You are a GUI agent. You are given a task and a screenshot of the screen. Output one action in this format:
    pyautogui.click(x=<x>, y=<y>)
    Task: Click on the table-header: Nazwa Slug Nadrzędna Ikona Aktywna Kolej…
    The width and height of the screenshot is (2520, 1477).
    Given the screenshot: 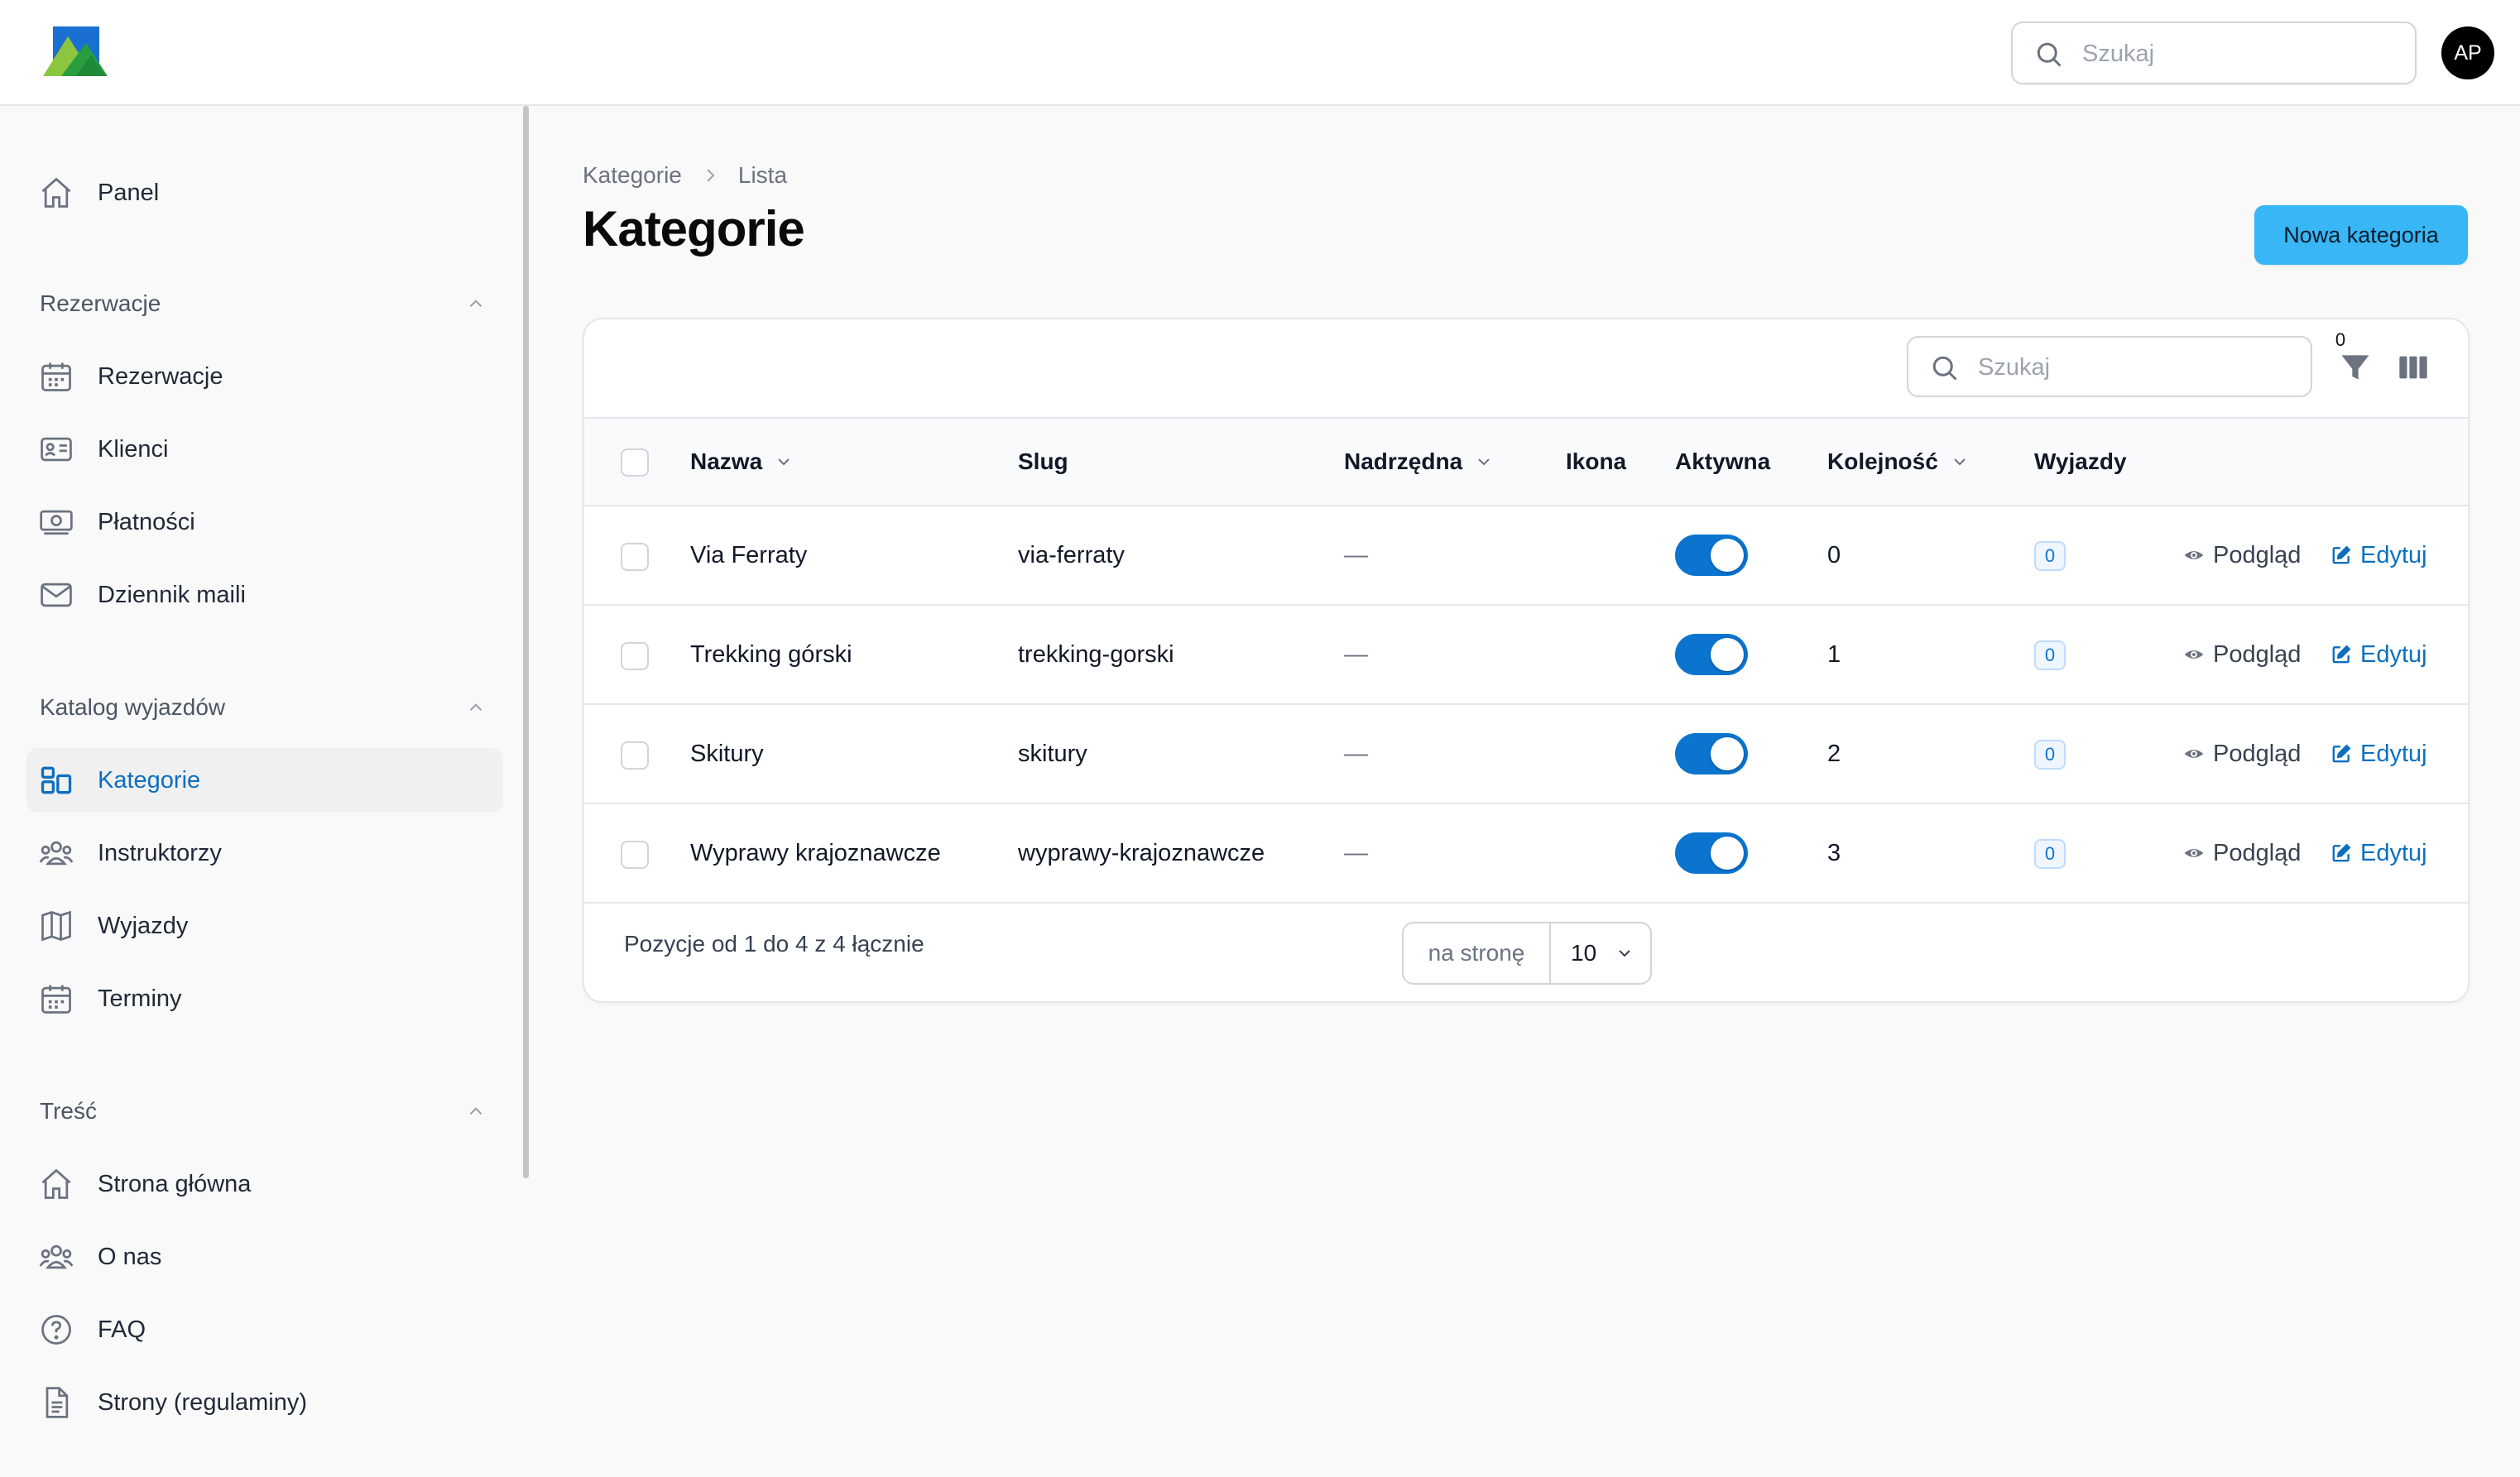 What is the action you would take?
    pyautogui.click(x=1526, y=461)
    